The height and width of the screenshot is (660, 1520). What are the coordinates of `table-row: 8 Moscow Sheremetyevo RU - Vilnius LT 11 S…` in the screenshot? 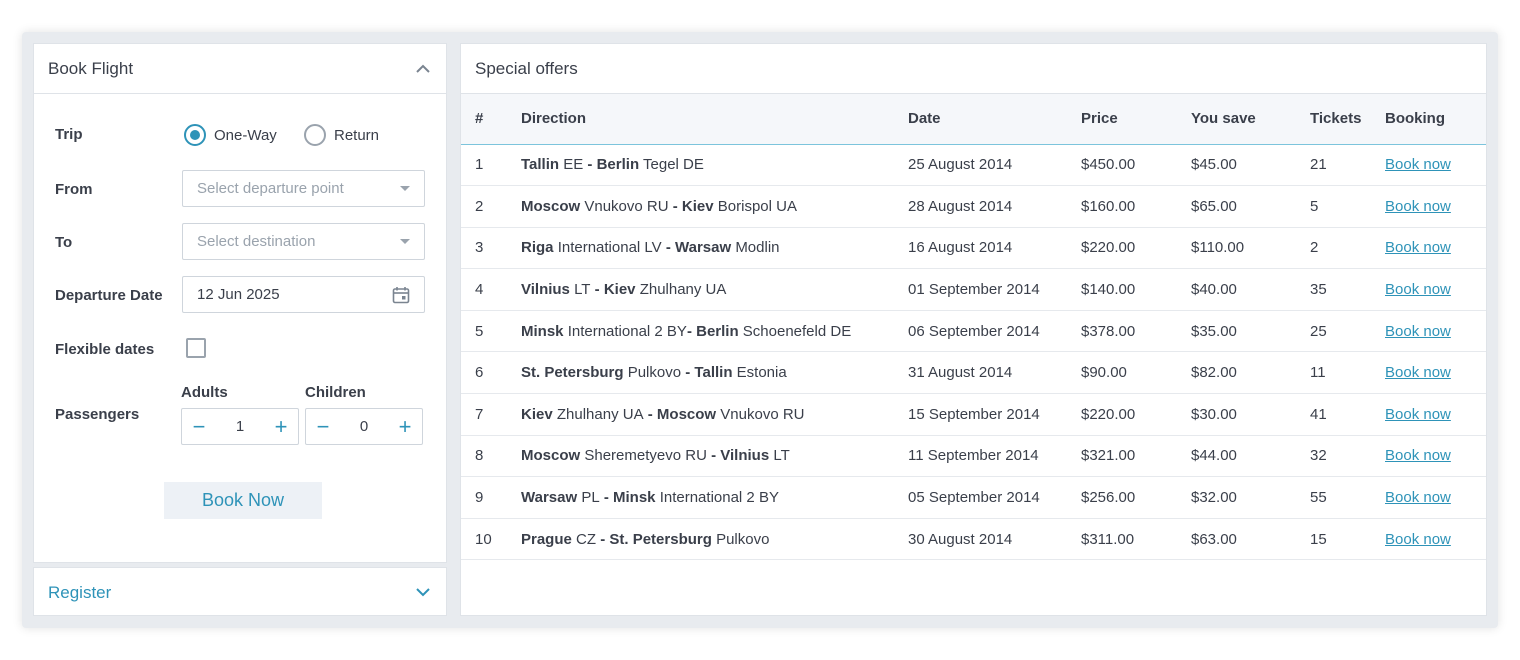 It's located at (973, 456).